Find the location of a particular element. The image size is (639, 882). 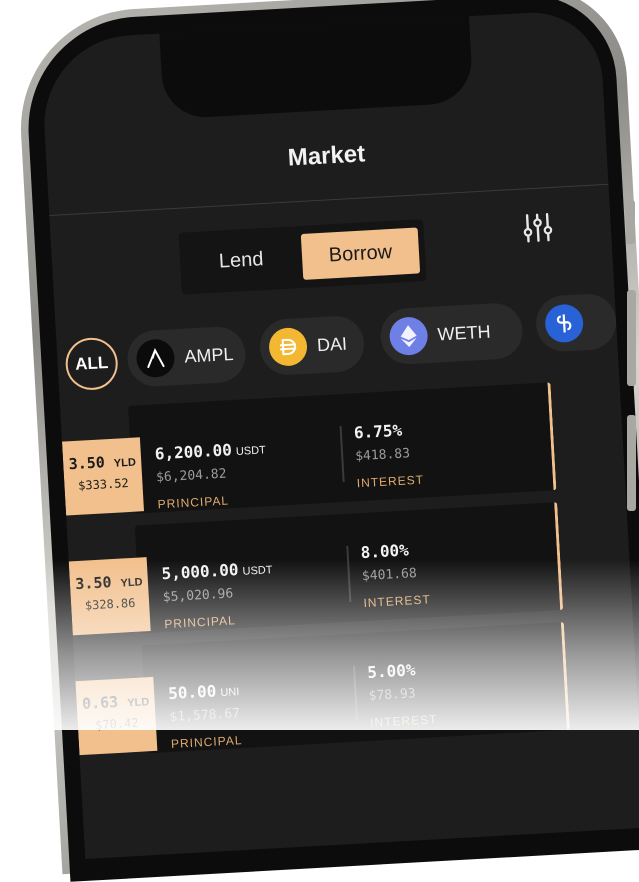

principal-unit: UNI is located at coordinates (230, 693).